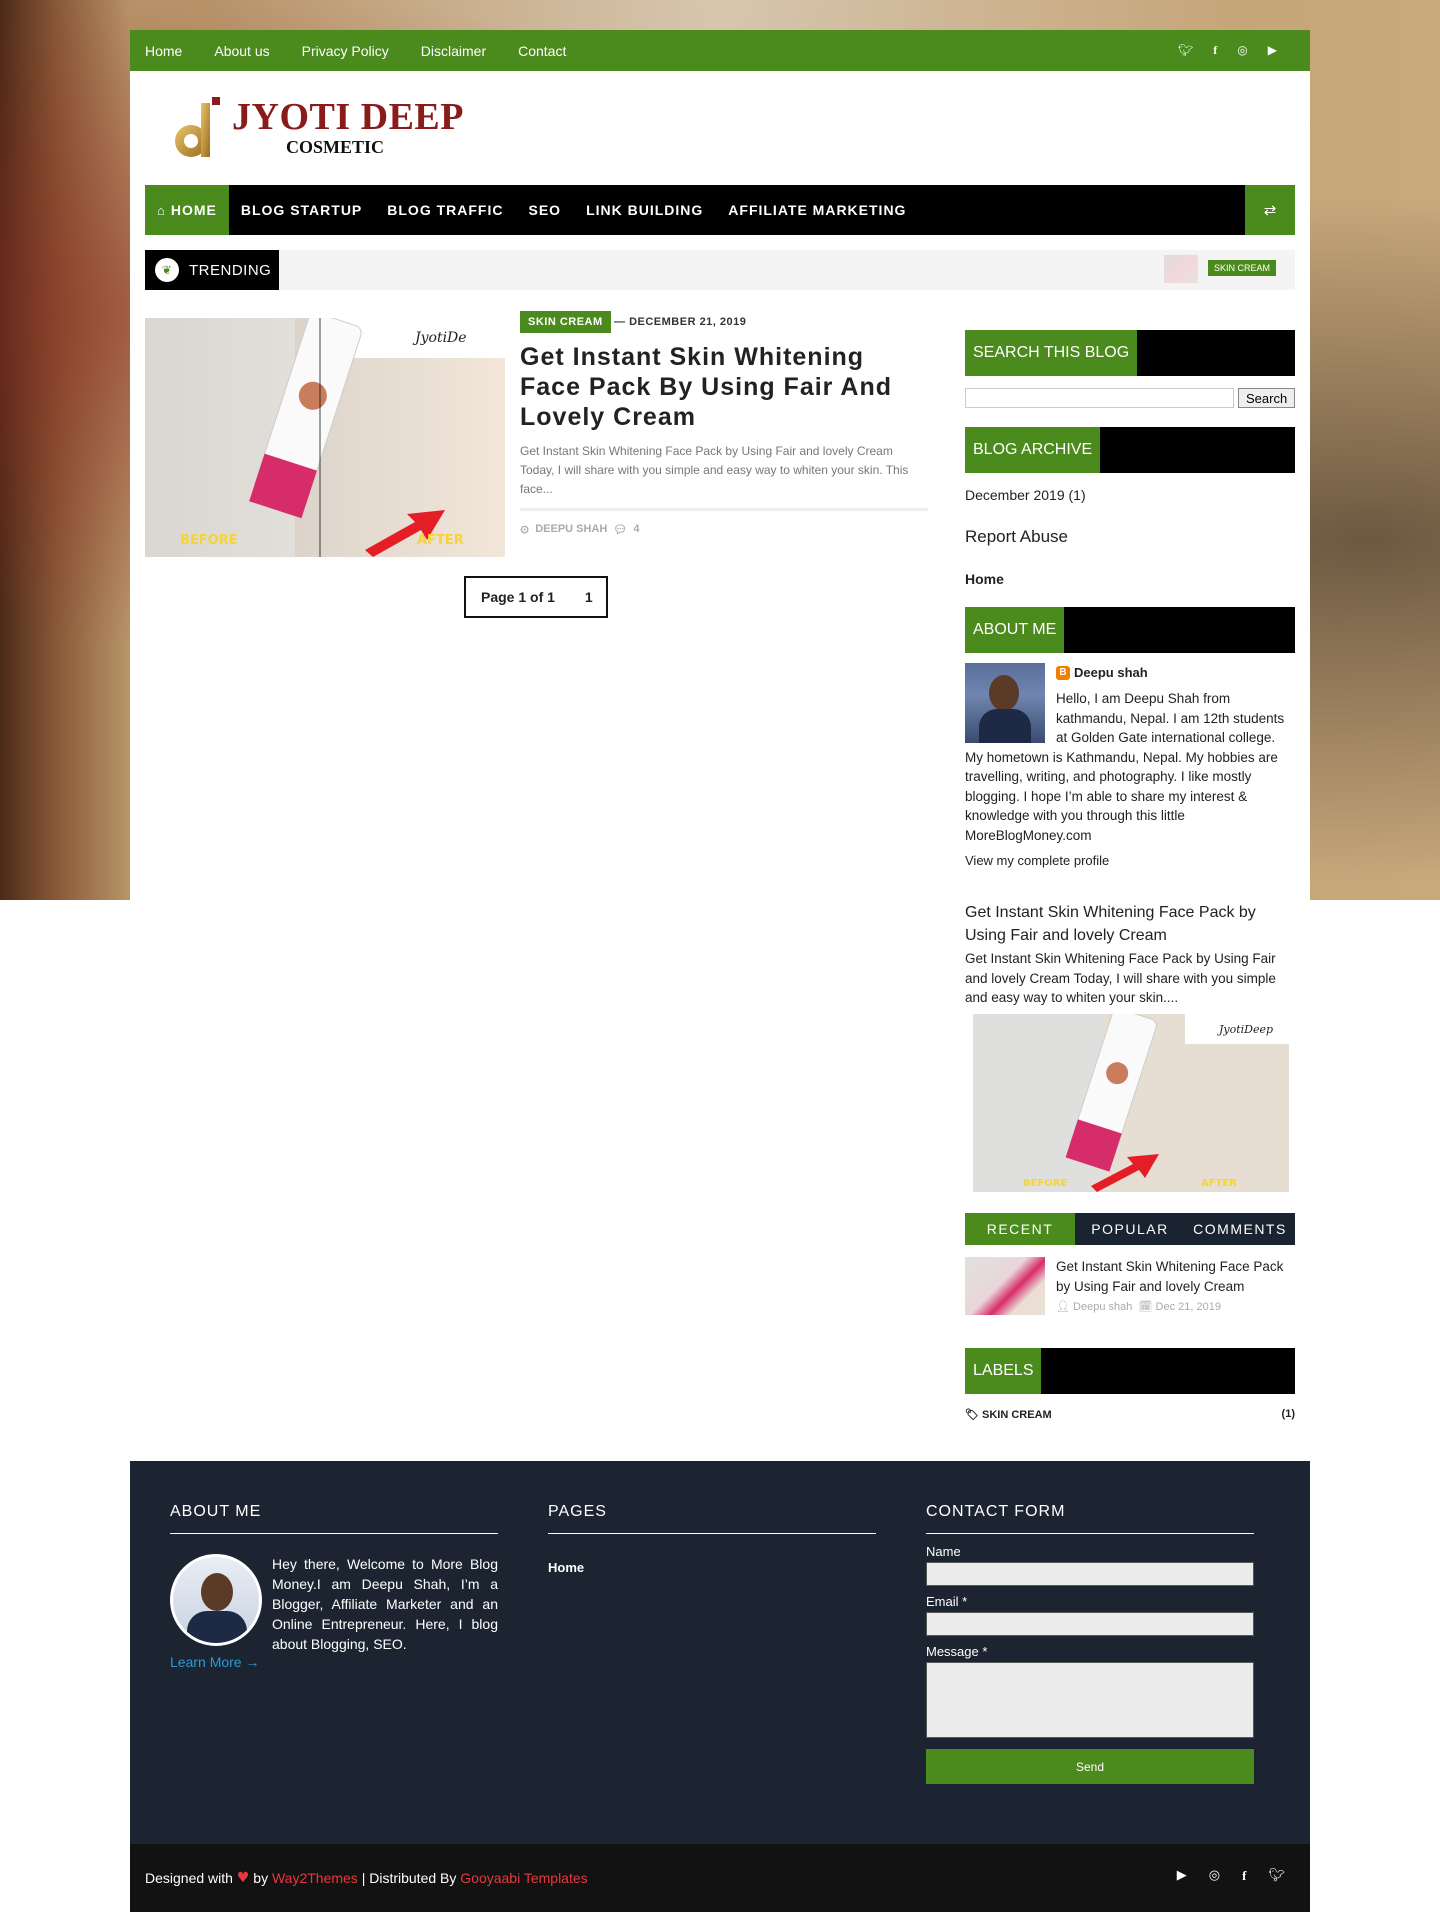 The image size is (1440, 1912). I want to click on email-label: Email *, so click(947, 1601).